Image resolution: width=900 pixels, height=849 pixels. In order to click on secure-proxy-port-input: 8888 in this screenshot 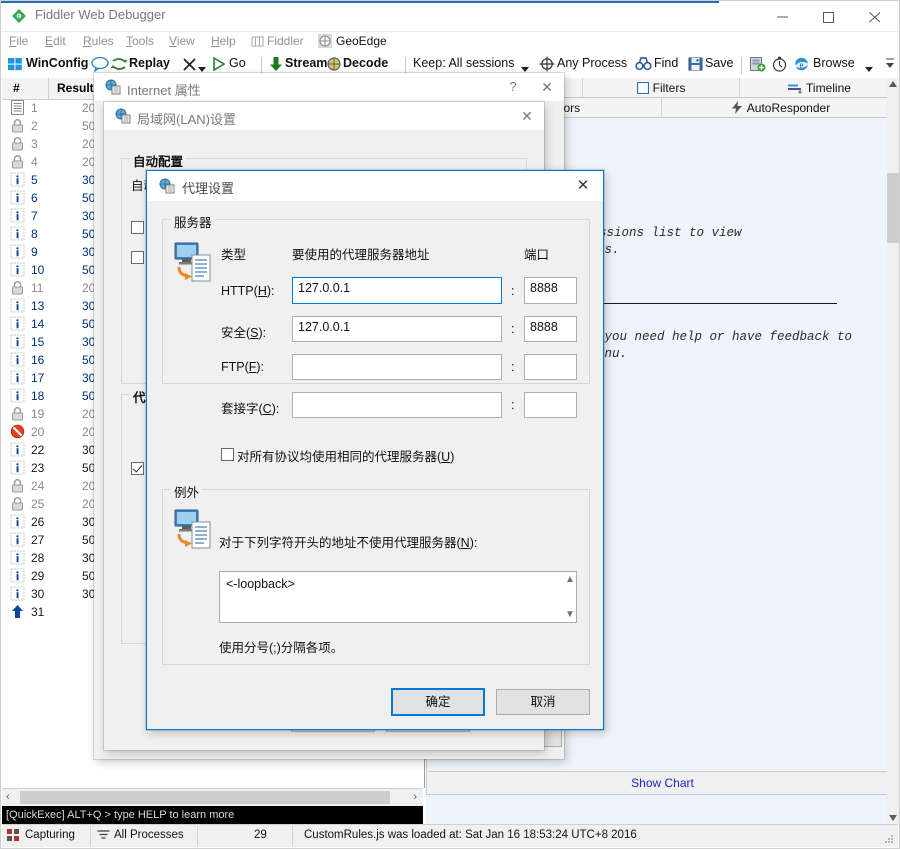, I will do `click(550, 329)`.